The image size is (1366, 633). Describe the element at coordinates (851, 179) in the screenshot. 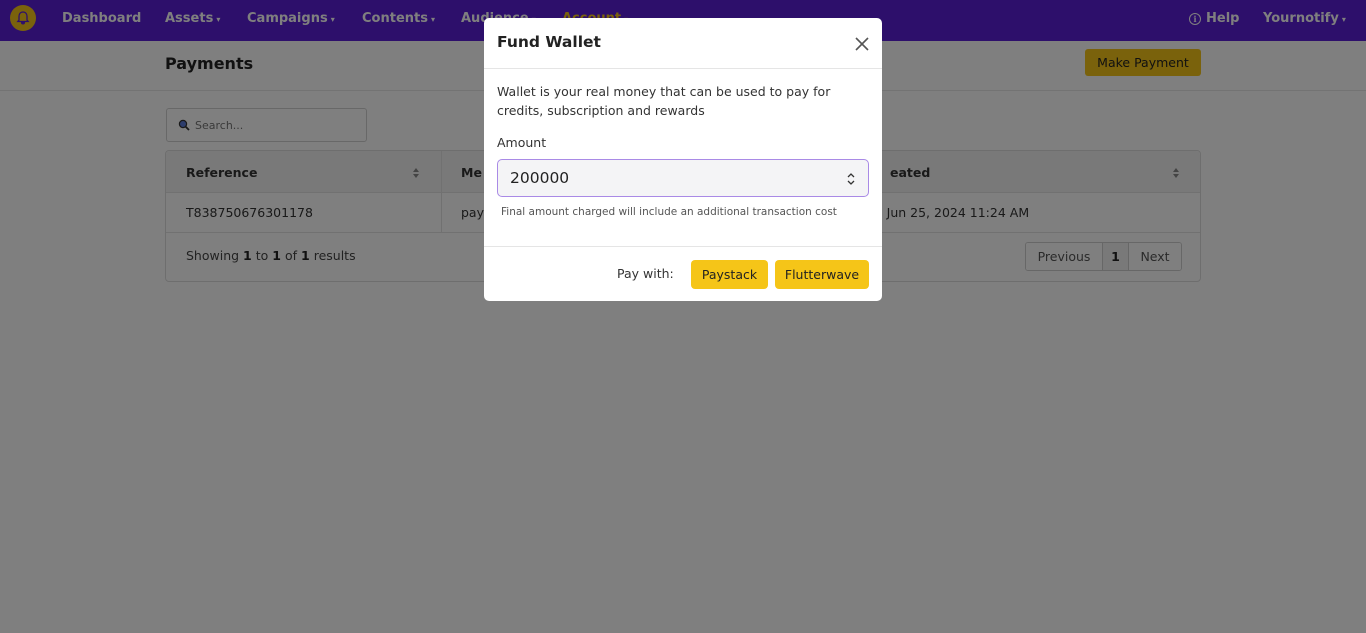

I see `number-stepper-icon` at that location.